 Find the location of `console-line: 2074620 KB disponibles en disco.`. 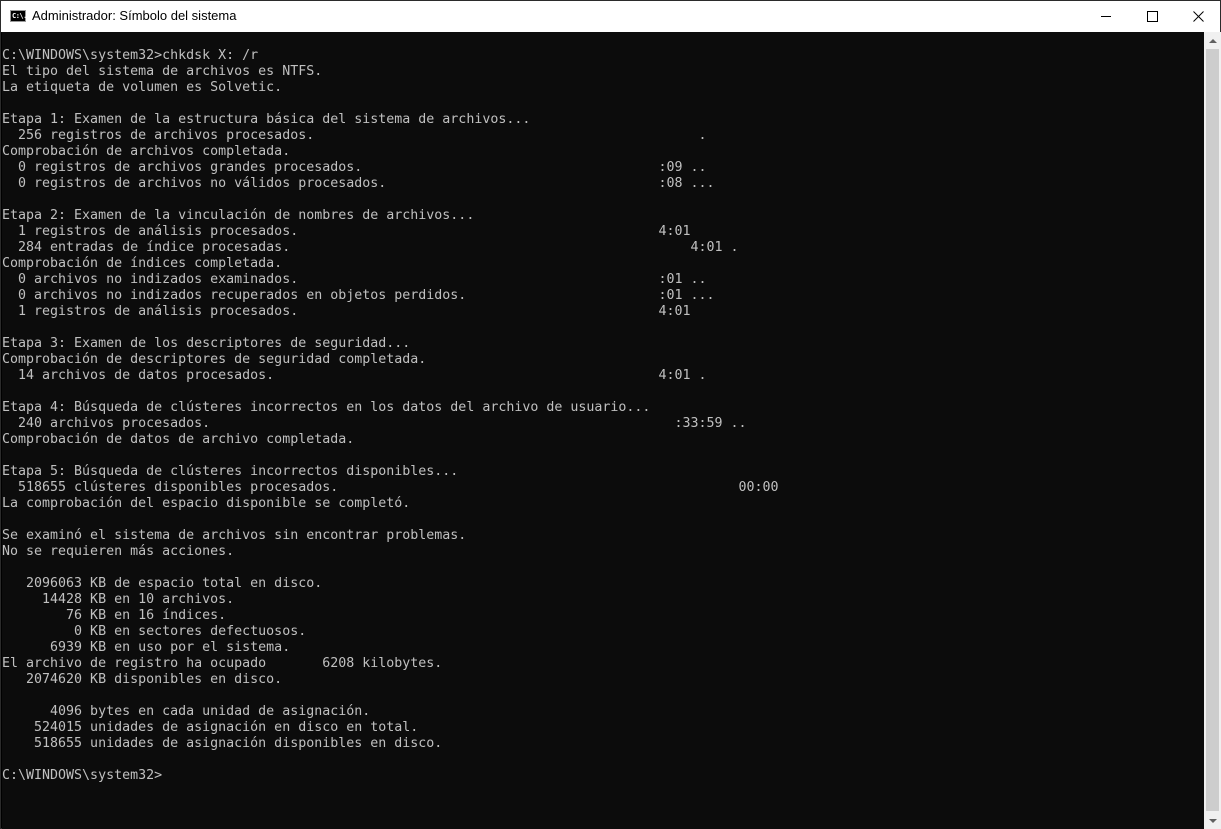

console-line: 2074620 KB disponibles en disco. is located at coordinates (142, 679).